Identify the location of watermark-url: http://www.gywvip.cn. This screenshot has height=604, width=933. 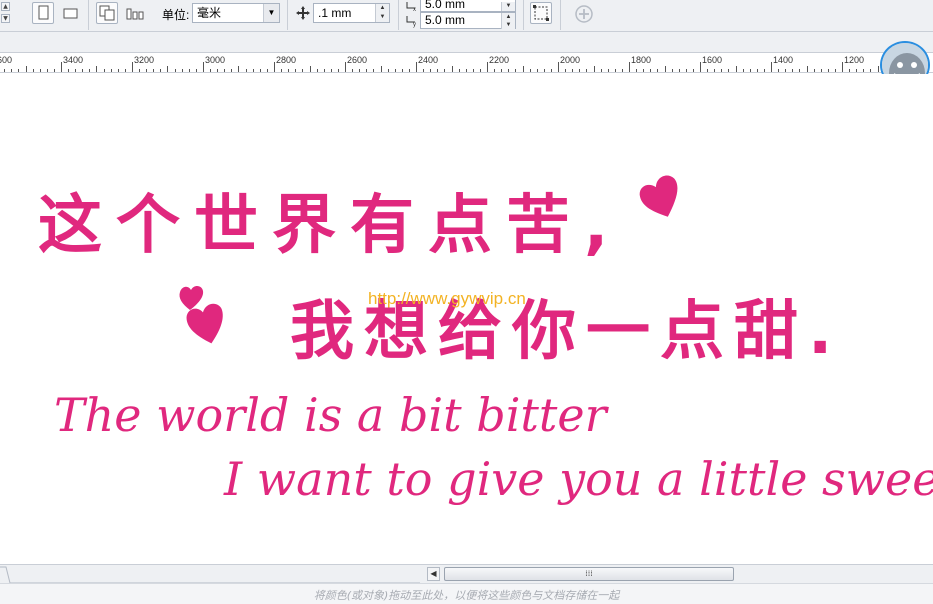
(447, 298).